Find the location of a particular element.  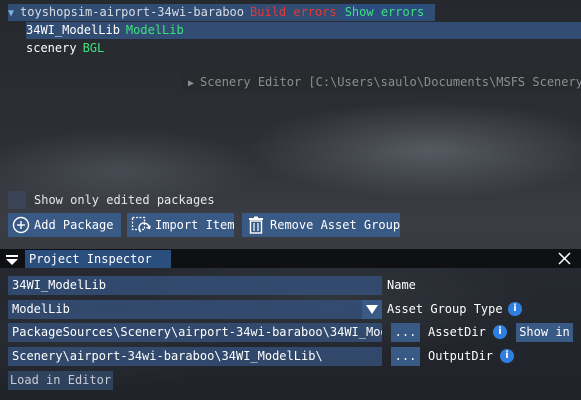

remove-asset-group-label: Remove Asset Group is located at coordinates (335, 225).